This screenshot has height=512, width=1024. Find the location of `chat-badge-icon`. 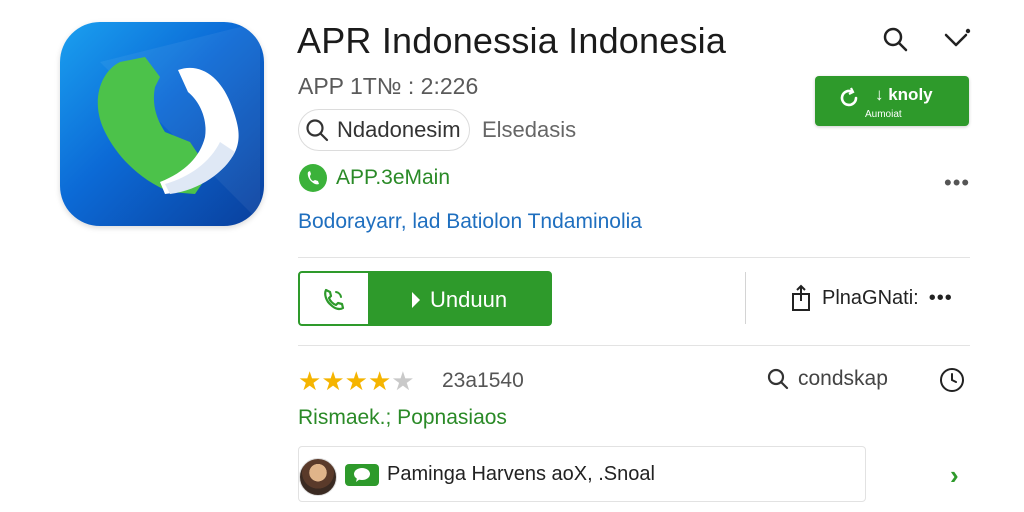

chat-badge-icon is located at coordinates (362, 475).